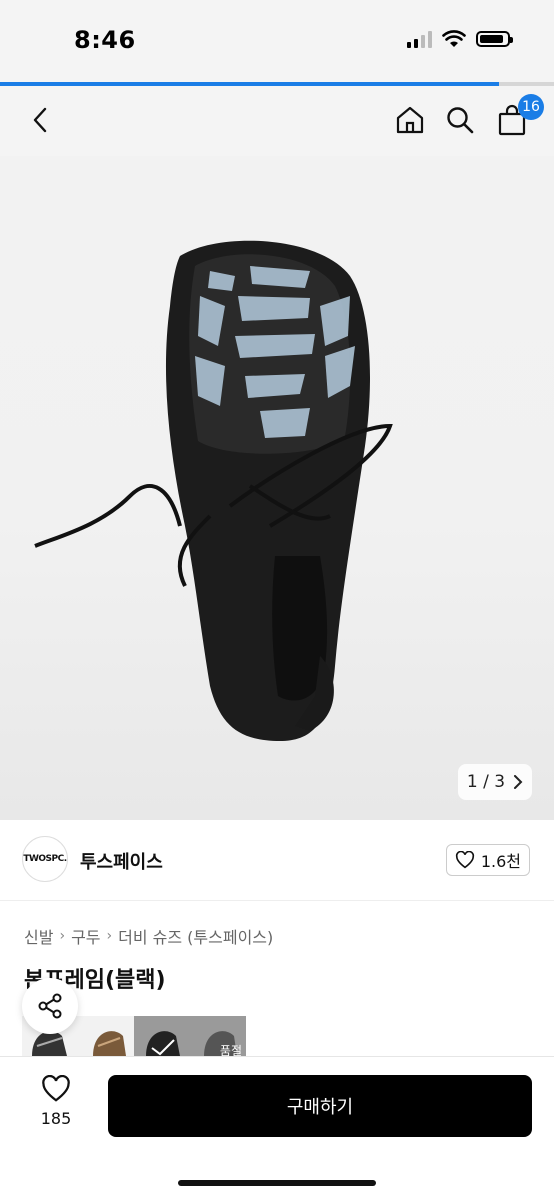 This screenshot has width=554, height=1201. I want to click on signal-icon, so click(419, 39).